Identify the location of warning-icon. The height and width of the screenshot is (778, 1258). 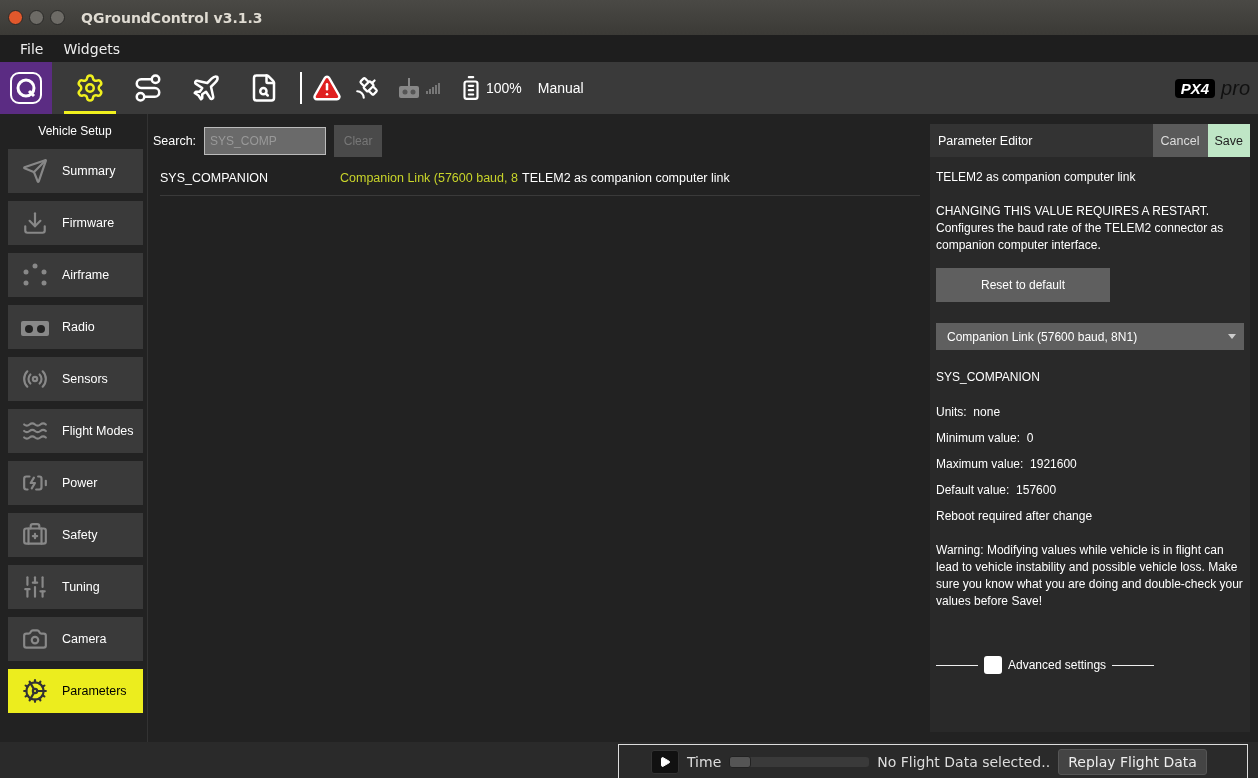
(327, 88).